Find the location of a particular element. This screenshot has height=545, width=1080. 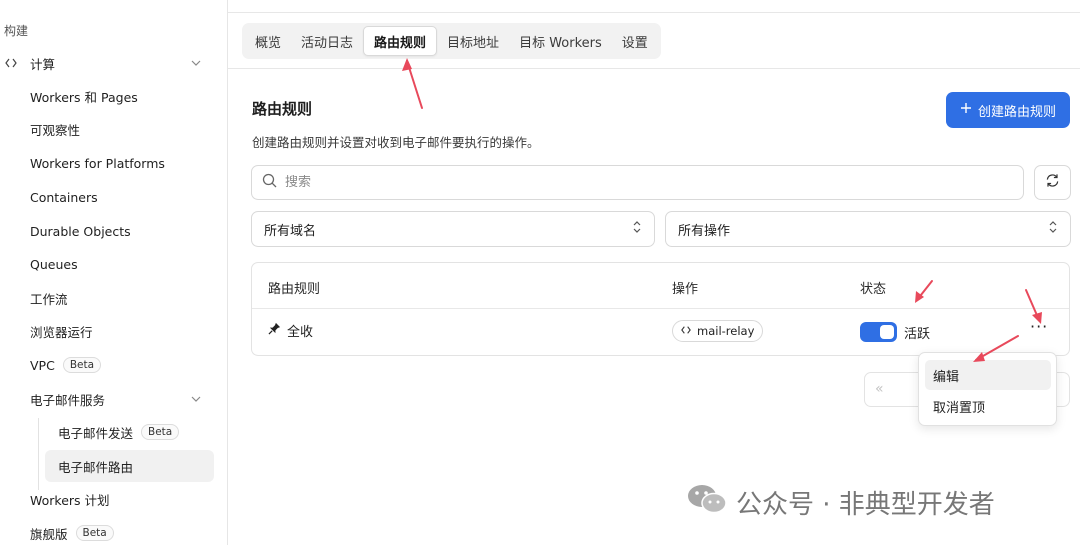

sidebar-item-label: 工作流 is located at coordinates (49, 299).